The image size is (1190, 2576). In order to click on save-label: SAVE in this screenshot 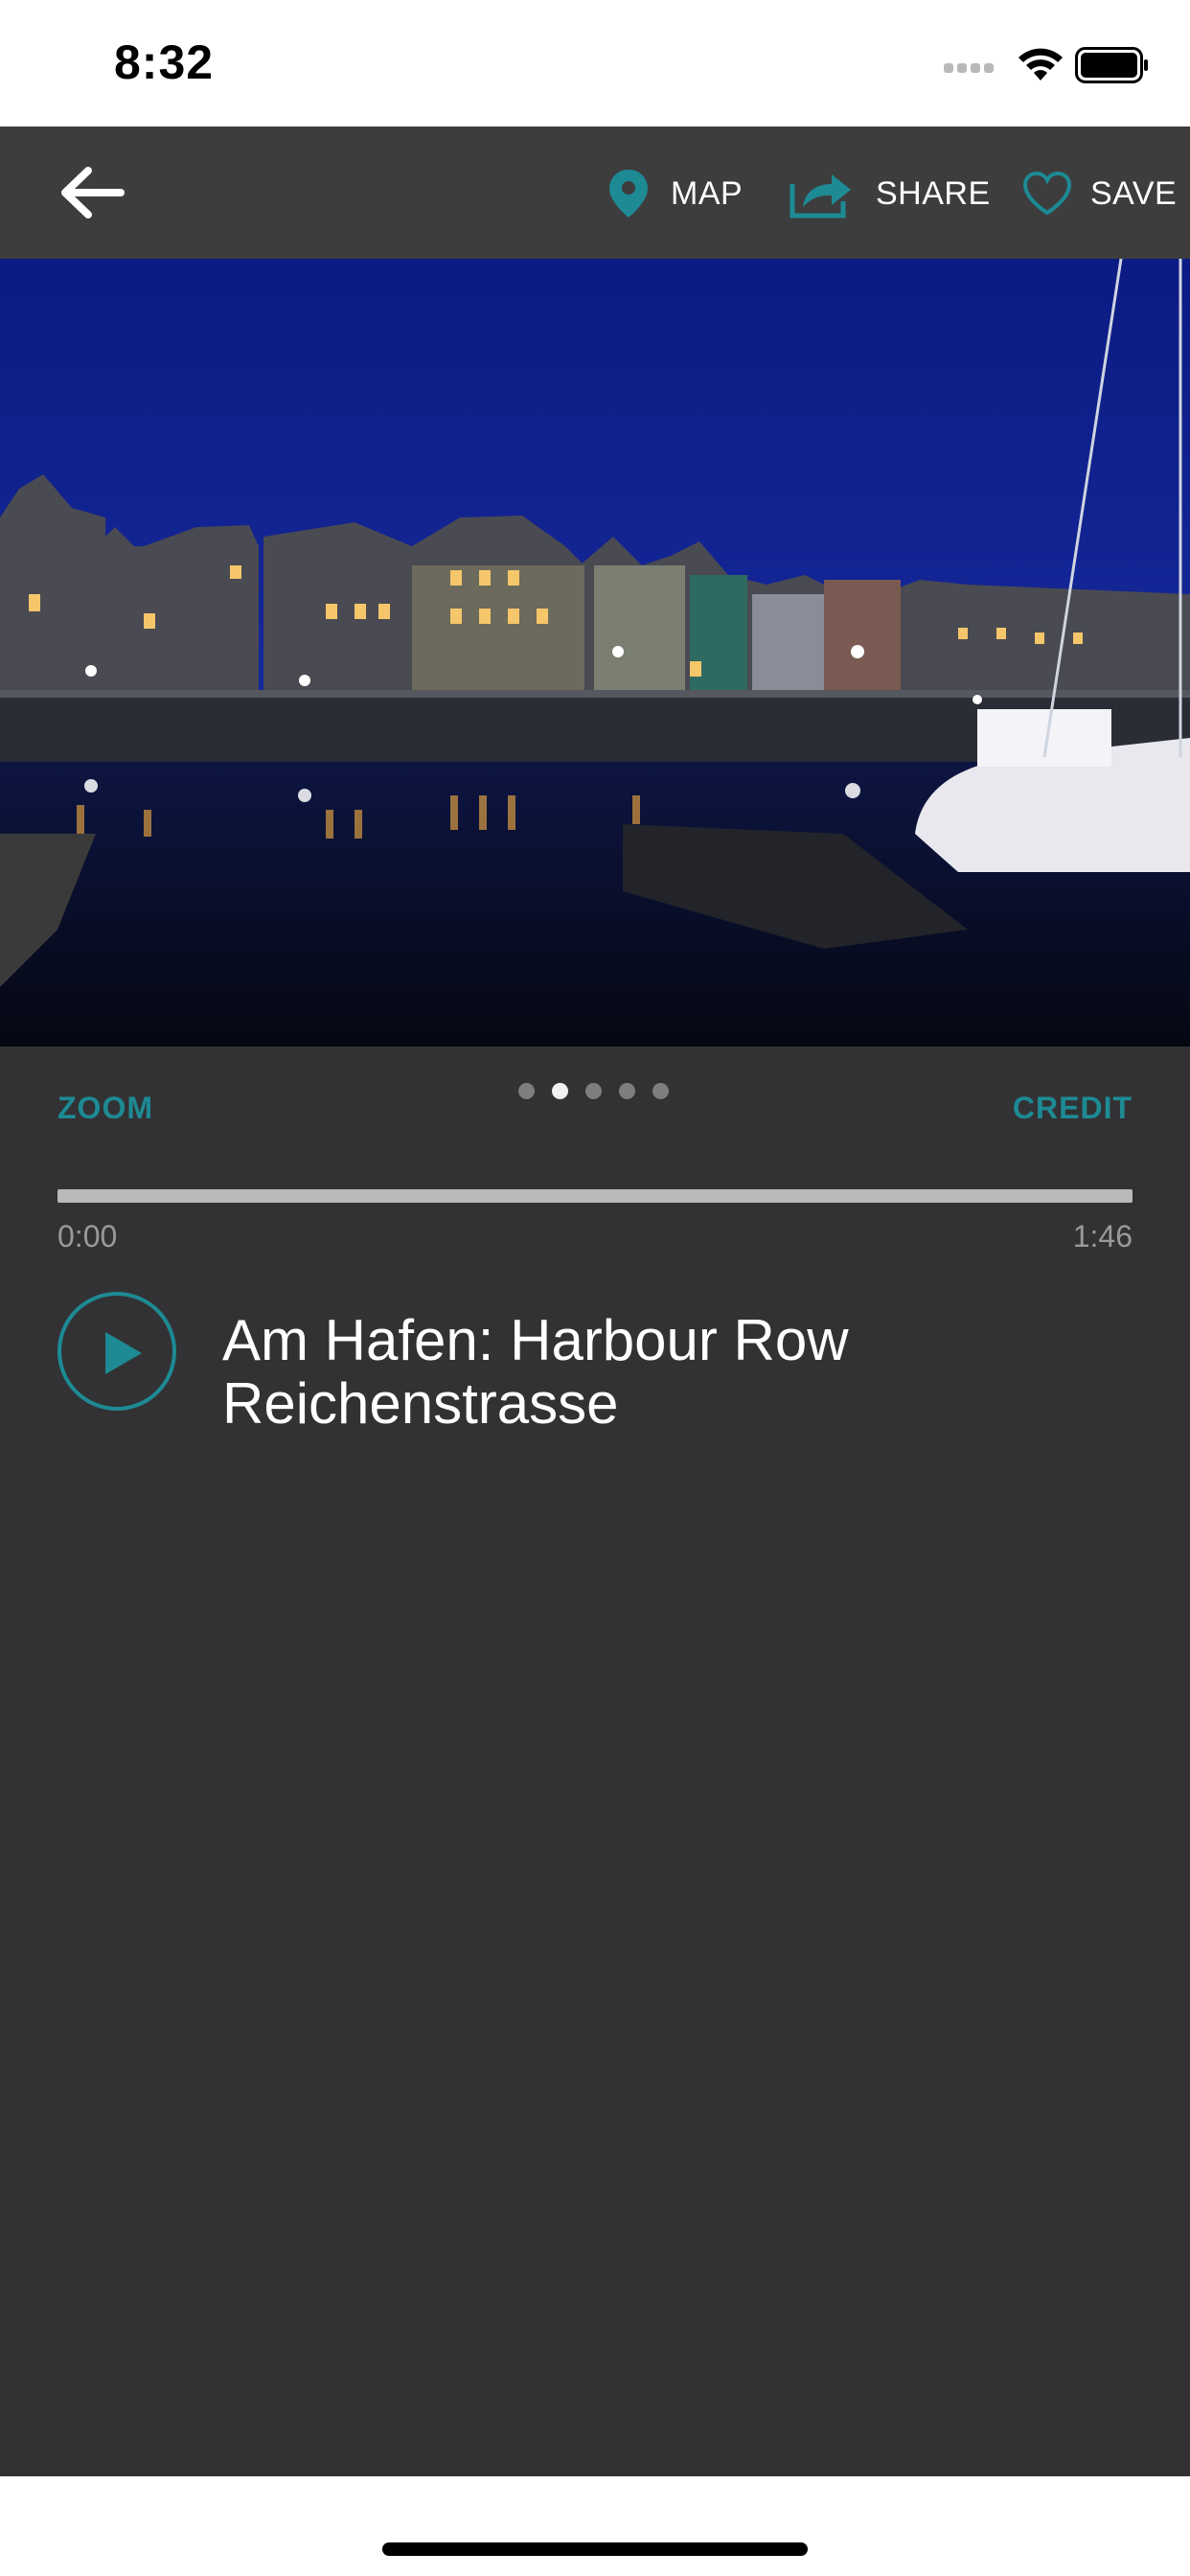, I will do `click(1134, 193)`.